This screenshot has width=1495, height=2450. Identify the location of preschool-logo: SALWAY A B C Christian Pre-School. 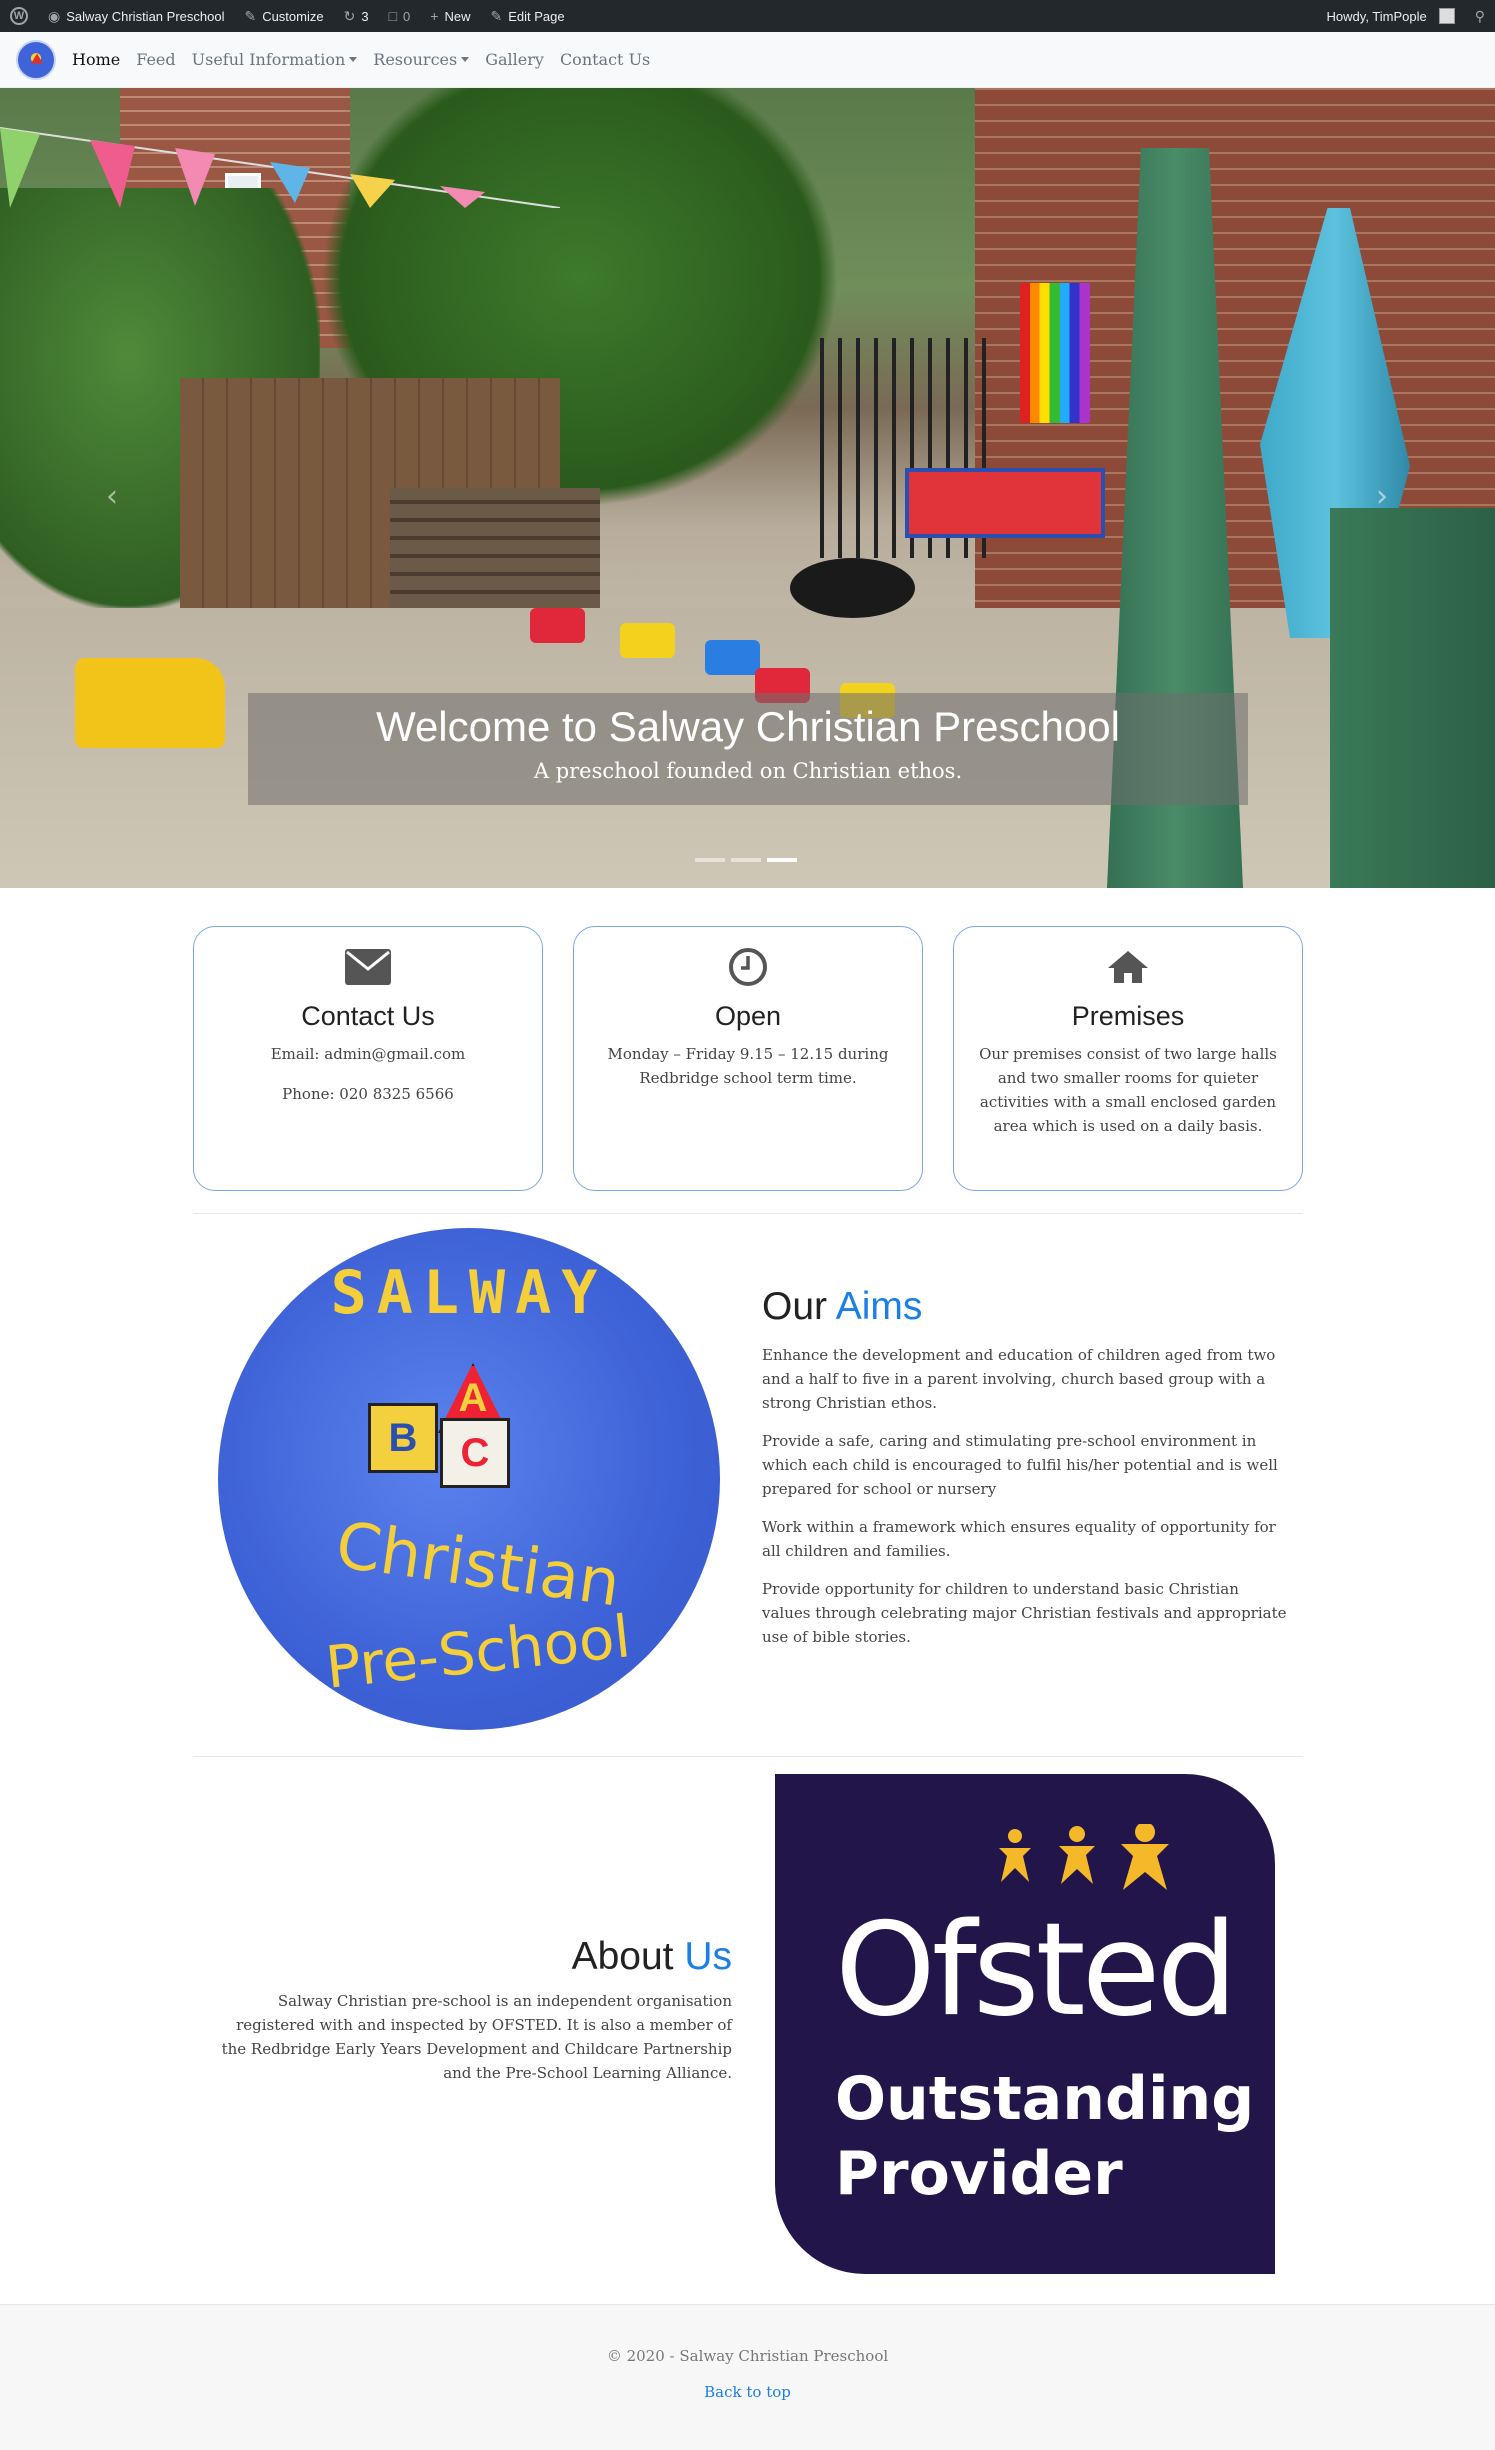
(469, 1479).